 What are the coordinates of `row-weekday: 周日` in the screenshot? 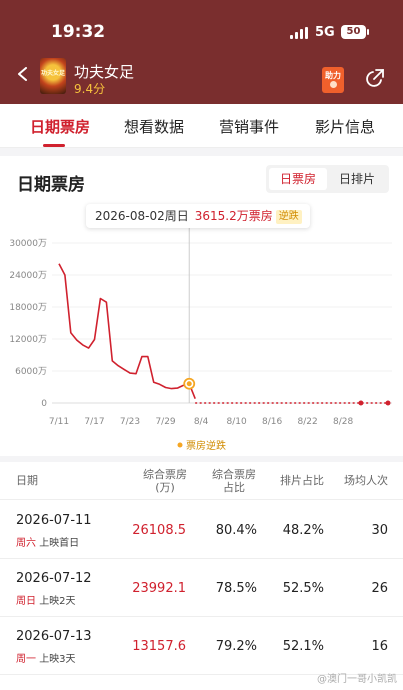 It's located at (26, 601).